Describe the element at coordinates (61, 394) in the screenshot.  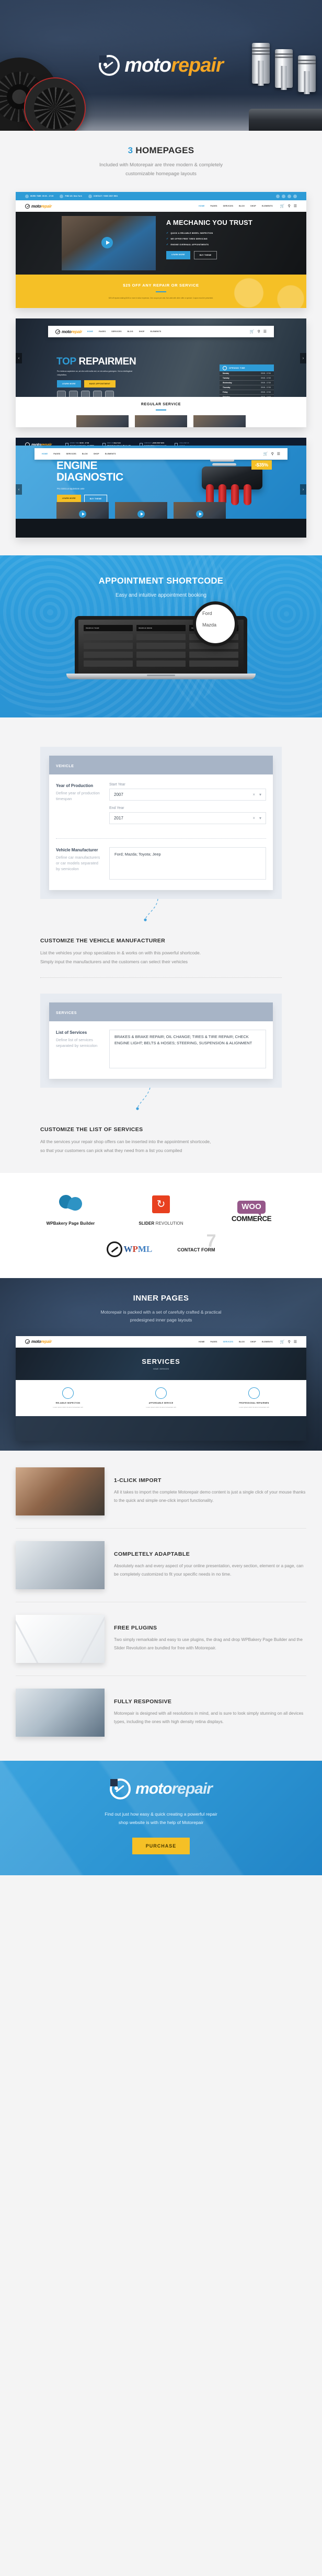
I see `service-24h-icon` at that location.